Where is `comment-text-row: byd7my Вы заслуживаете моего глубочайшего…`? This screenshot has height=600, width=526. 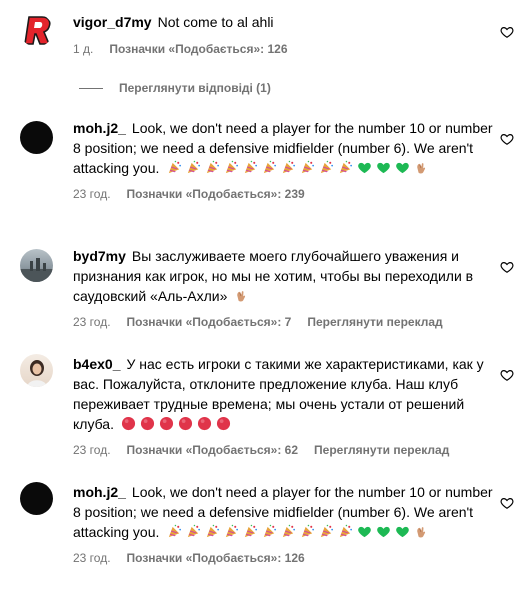 comment-text-row: byd7my Вы заслуживаете моего глубочайшего… is located at coordinates (283, 276).